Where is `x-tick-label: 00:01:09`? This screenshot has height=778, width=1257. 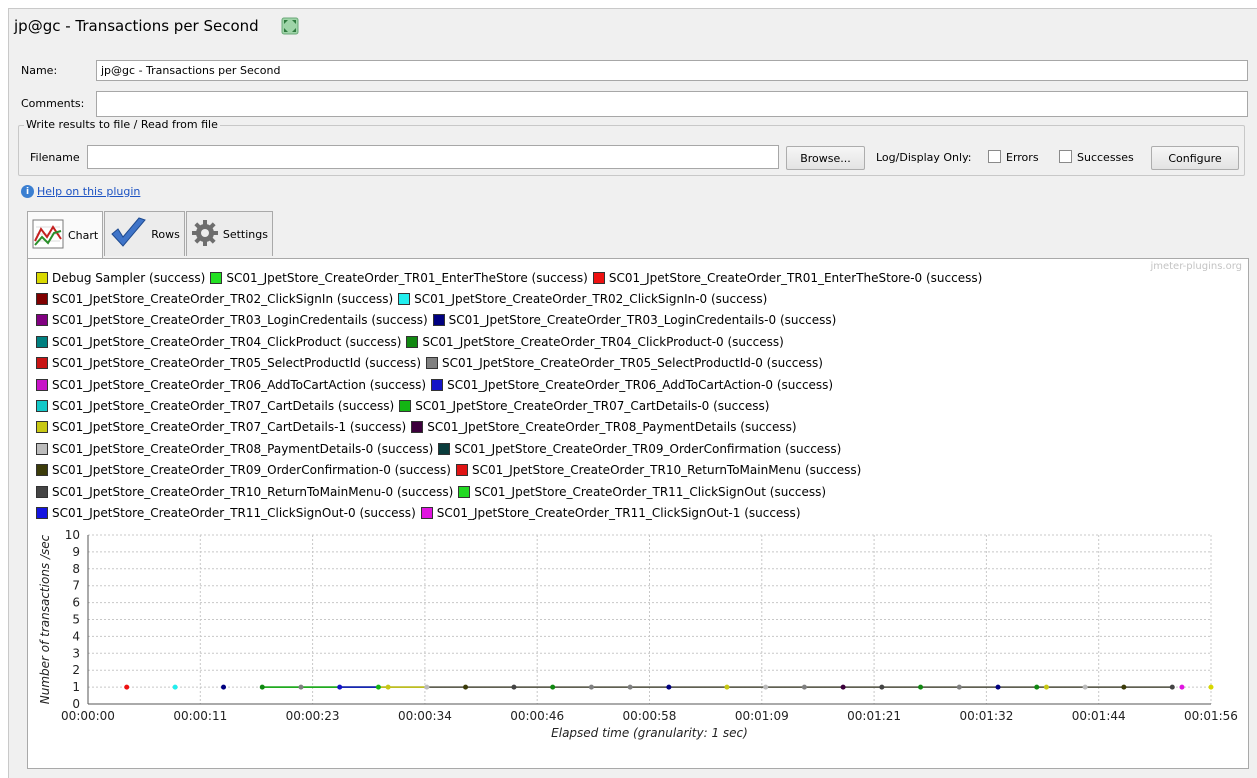
x-tick-label: 00:01:09 is located at coordinates (762, 716).